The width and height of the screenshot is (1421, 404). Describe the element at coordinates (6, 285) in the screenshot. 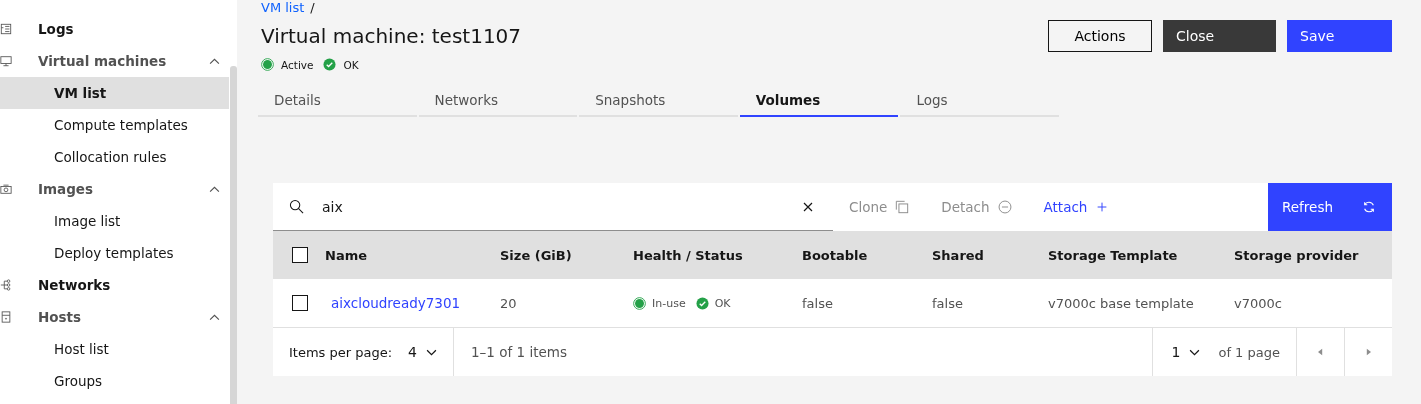

I see `network-icon` at that location.